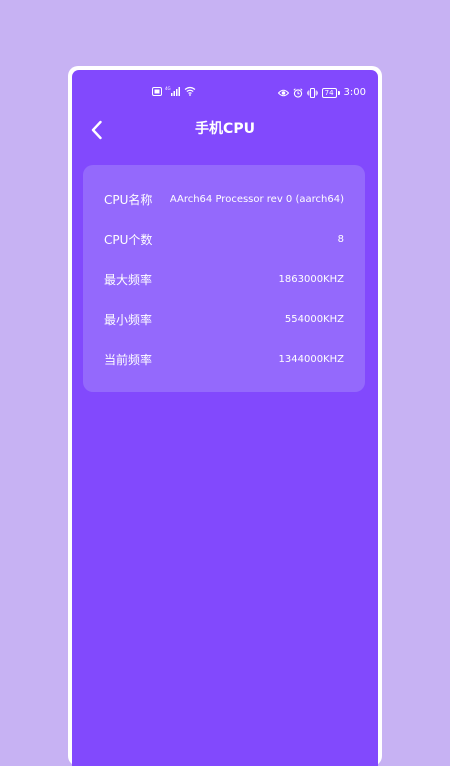 Image resolution: width=450 pixels, height=766 pixels. Describe the element at coordinates (283, 93) in the screenshot. I see `eye-icon` at that location.